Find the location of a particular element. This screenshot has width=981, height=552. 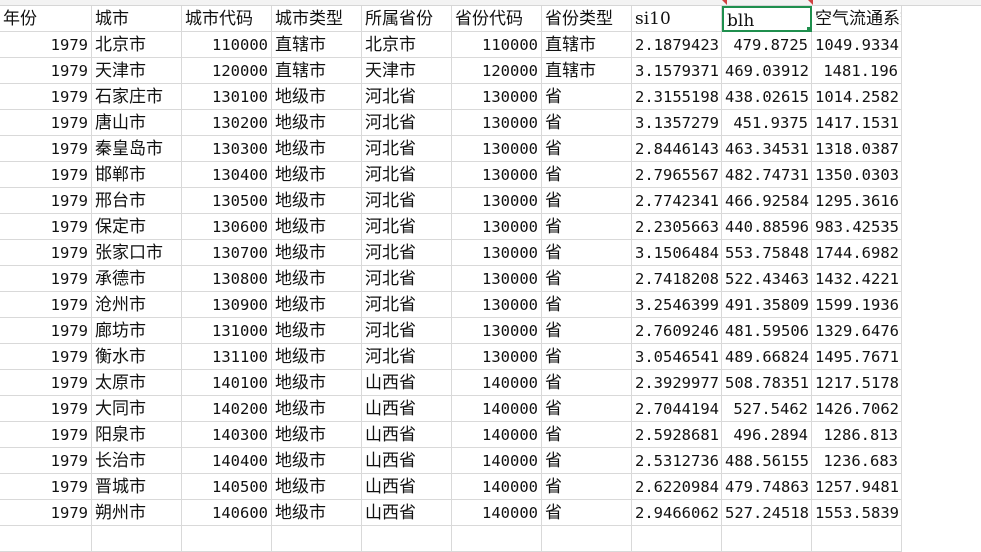

cell-blh: 527.5462 is located at coordinates (767, 409).